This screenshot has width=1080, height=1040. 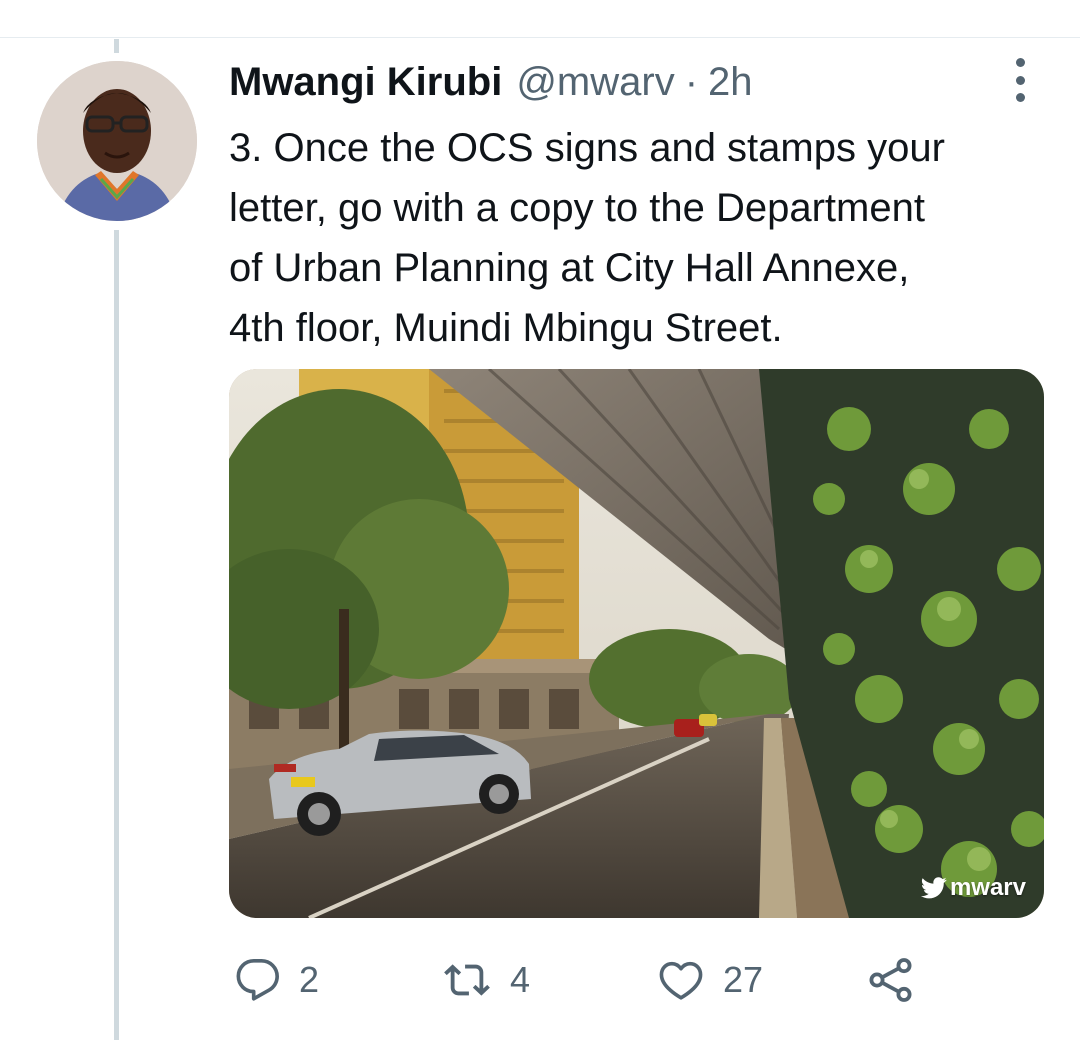 I want to click on top-divider, so click(x=540, y=37).